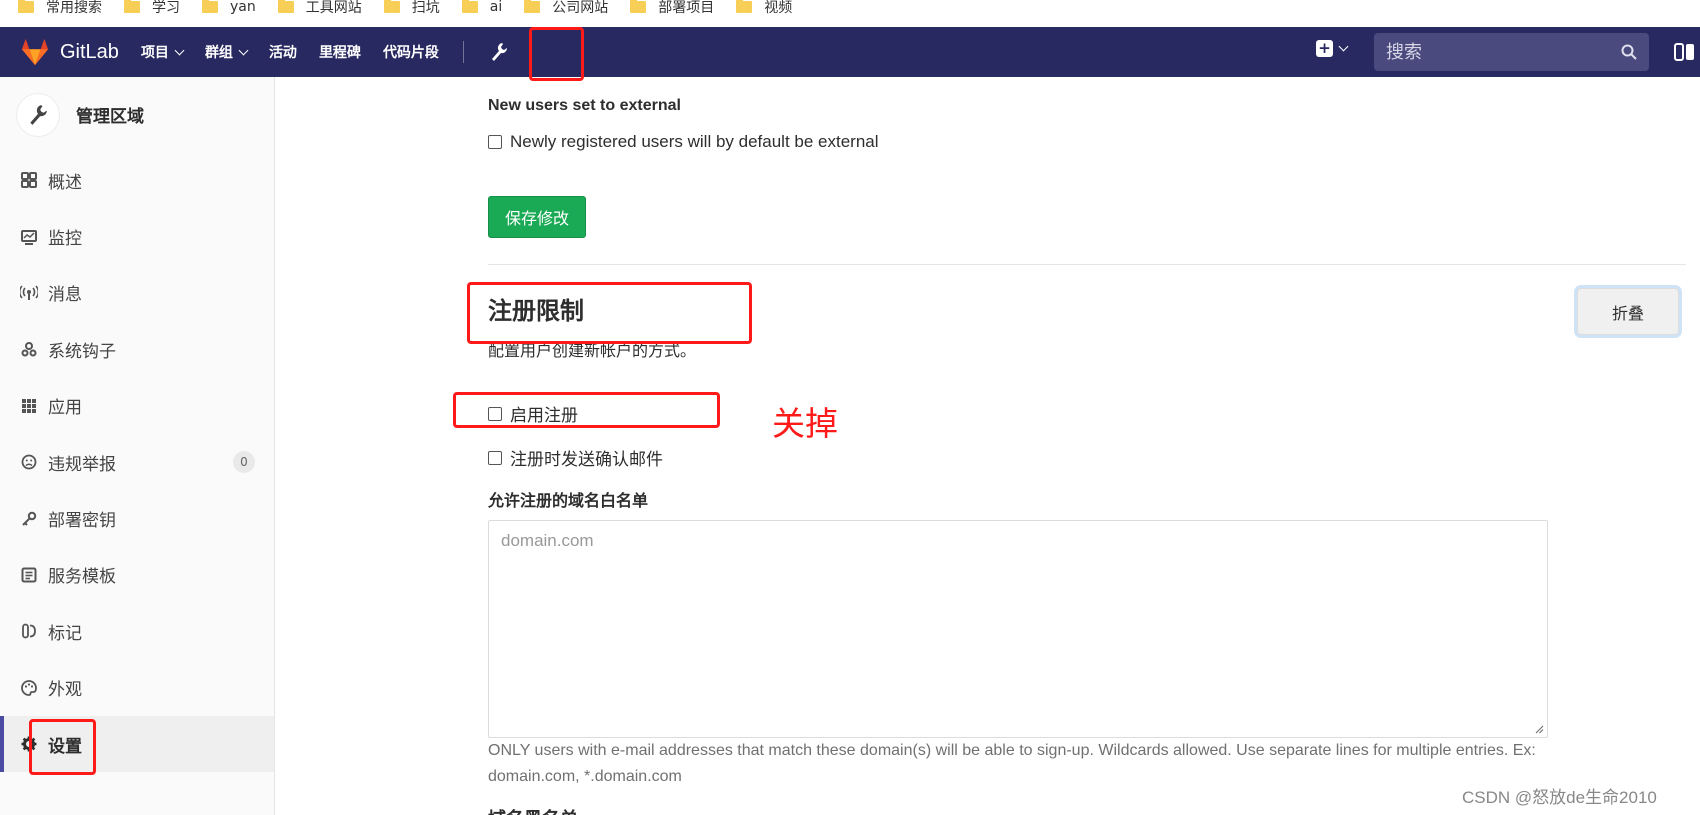 This screenshot has width=1700, height=815. I want to click on admin-area-button, so click(499, 52).